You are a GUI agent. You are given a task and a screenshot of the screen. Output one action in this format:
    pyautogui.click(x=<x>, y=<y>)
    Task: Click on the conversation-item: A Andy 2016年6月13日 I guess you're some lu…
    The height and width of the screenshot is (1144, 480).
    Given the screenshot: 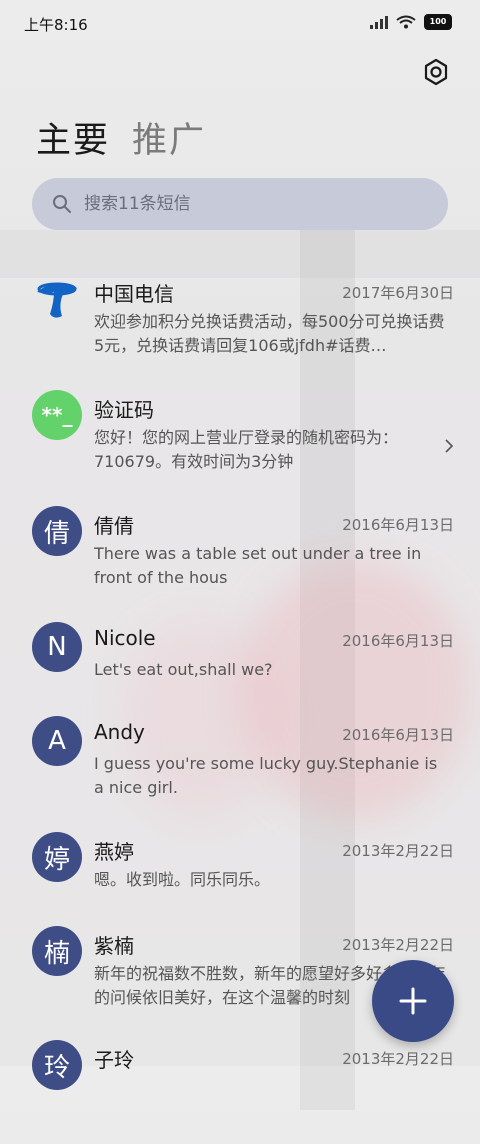 What is the action you would take?
    pyautogui.click(x=240, y=762)
    